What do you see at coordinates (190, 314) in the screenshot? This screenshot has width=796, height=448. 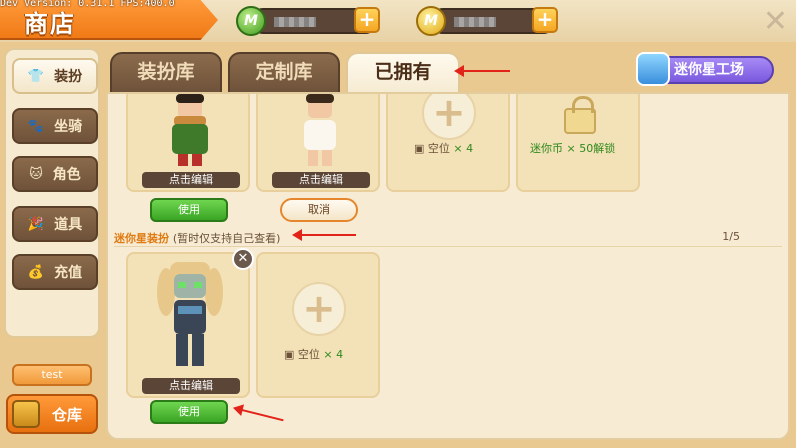 I see `avatar-armored-doll` at bounding box center [190, 314].